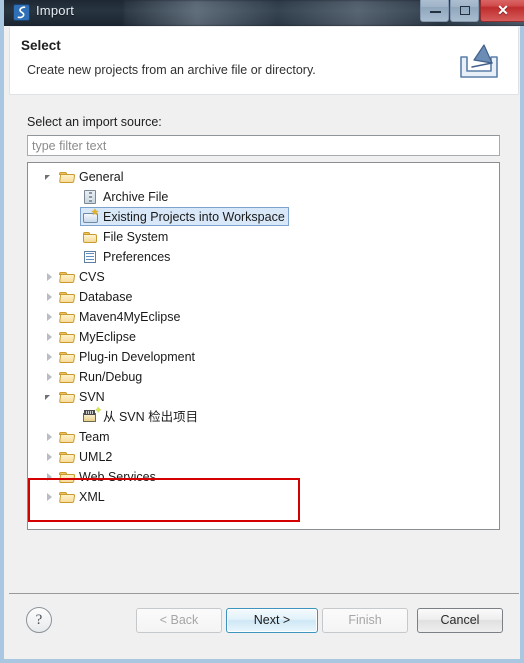 The width and height of the screenshot is (524, 663). Describe the element at coordinates (91, 216) in the screenshot. I see `project-folder-icon` at that location.